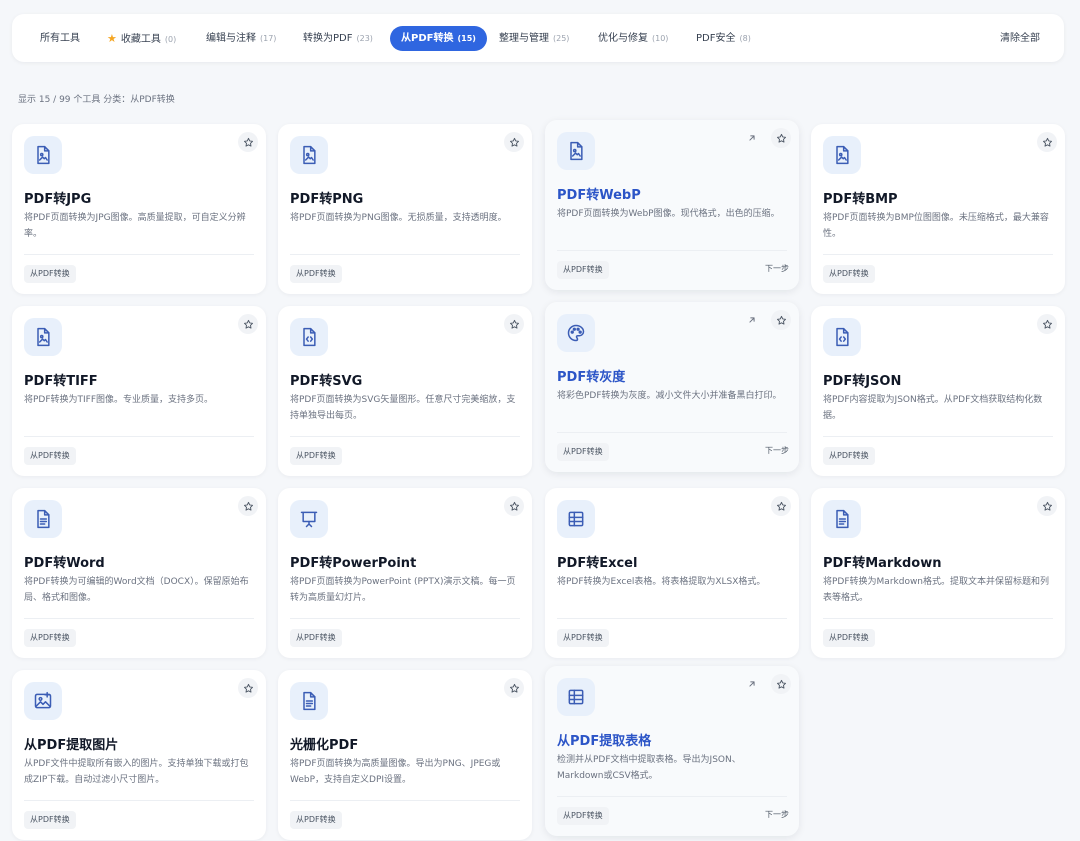 The image size is (1080, 841). What do you see at coordinates (649, 768) in the screenshot?
I see `tool-description: 检测并从PDF文档中提取表格。导出为JSON、Markdown或CSV格式。` at bounding box center [649, 768].